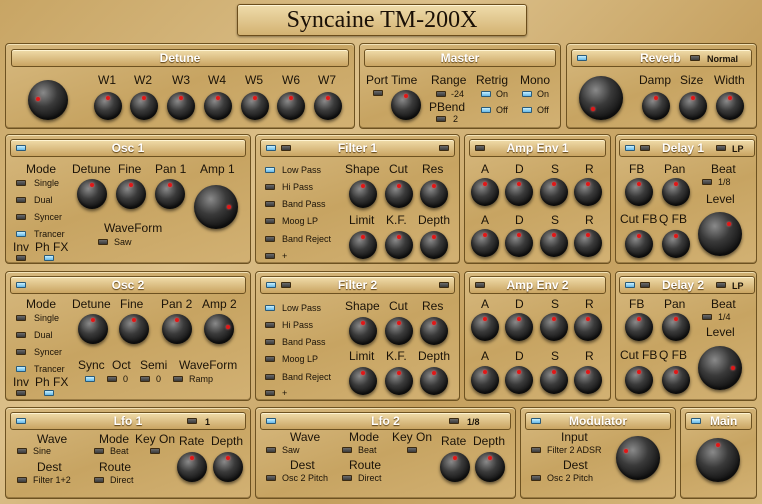 This screenshot has height=504, width=762. Describe the element at coordinates (645, 148) in the screenshot. I see `delay1-option-led` at that location.